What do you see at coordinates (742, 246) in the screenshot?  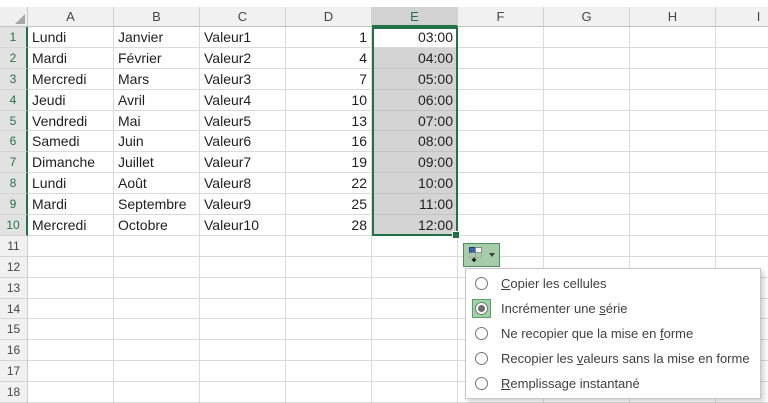 I see `cell-I11` at bounding box center [742, 246].